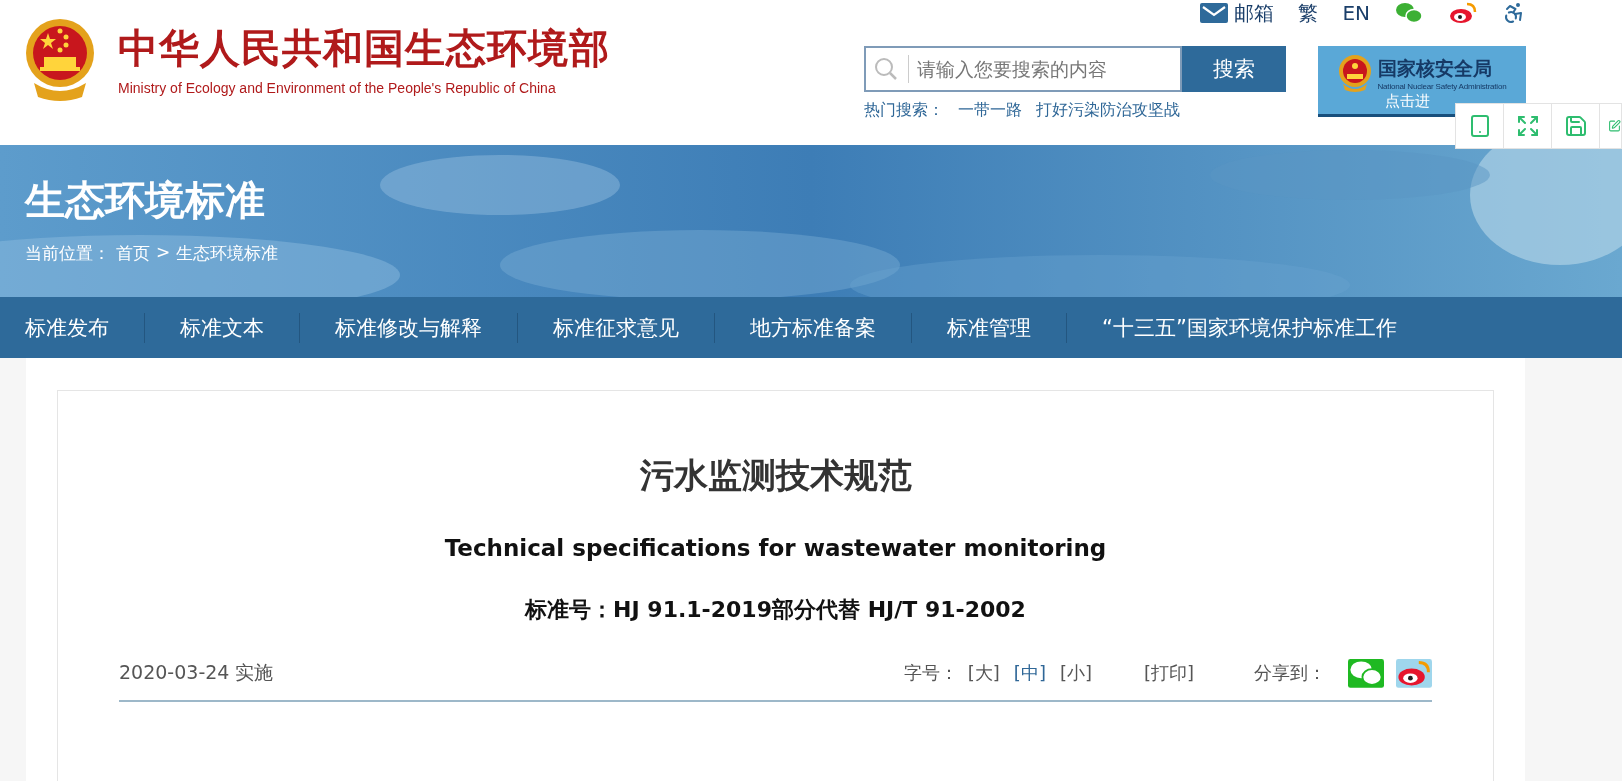 Image resolution: width=1622 pixels, height=781 pixels. I want to click on language-link: 繁, so click(1308, 13).